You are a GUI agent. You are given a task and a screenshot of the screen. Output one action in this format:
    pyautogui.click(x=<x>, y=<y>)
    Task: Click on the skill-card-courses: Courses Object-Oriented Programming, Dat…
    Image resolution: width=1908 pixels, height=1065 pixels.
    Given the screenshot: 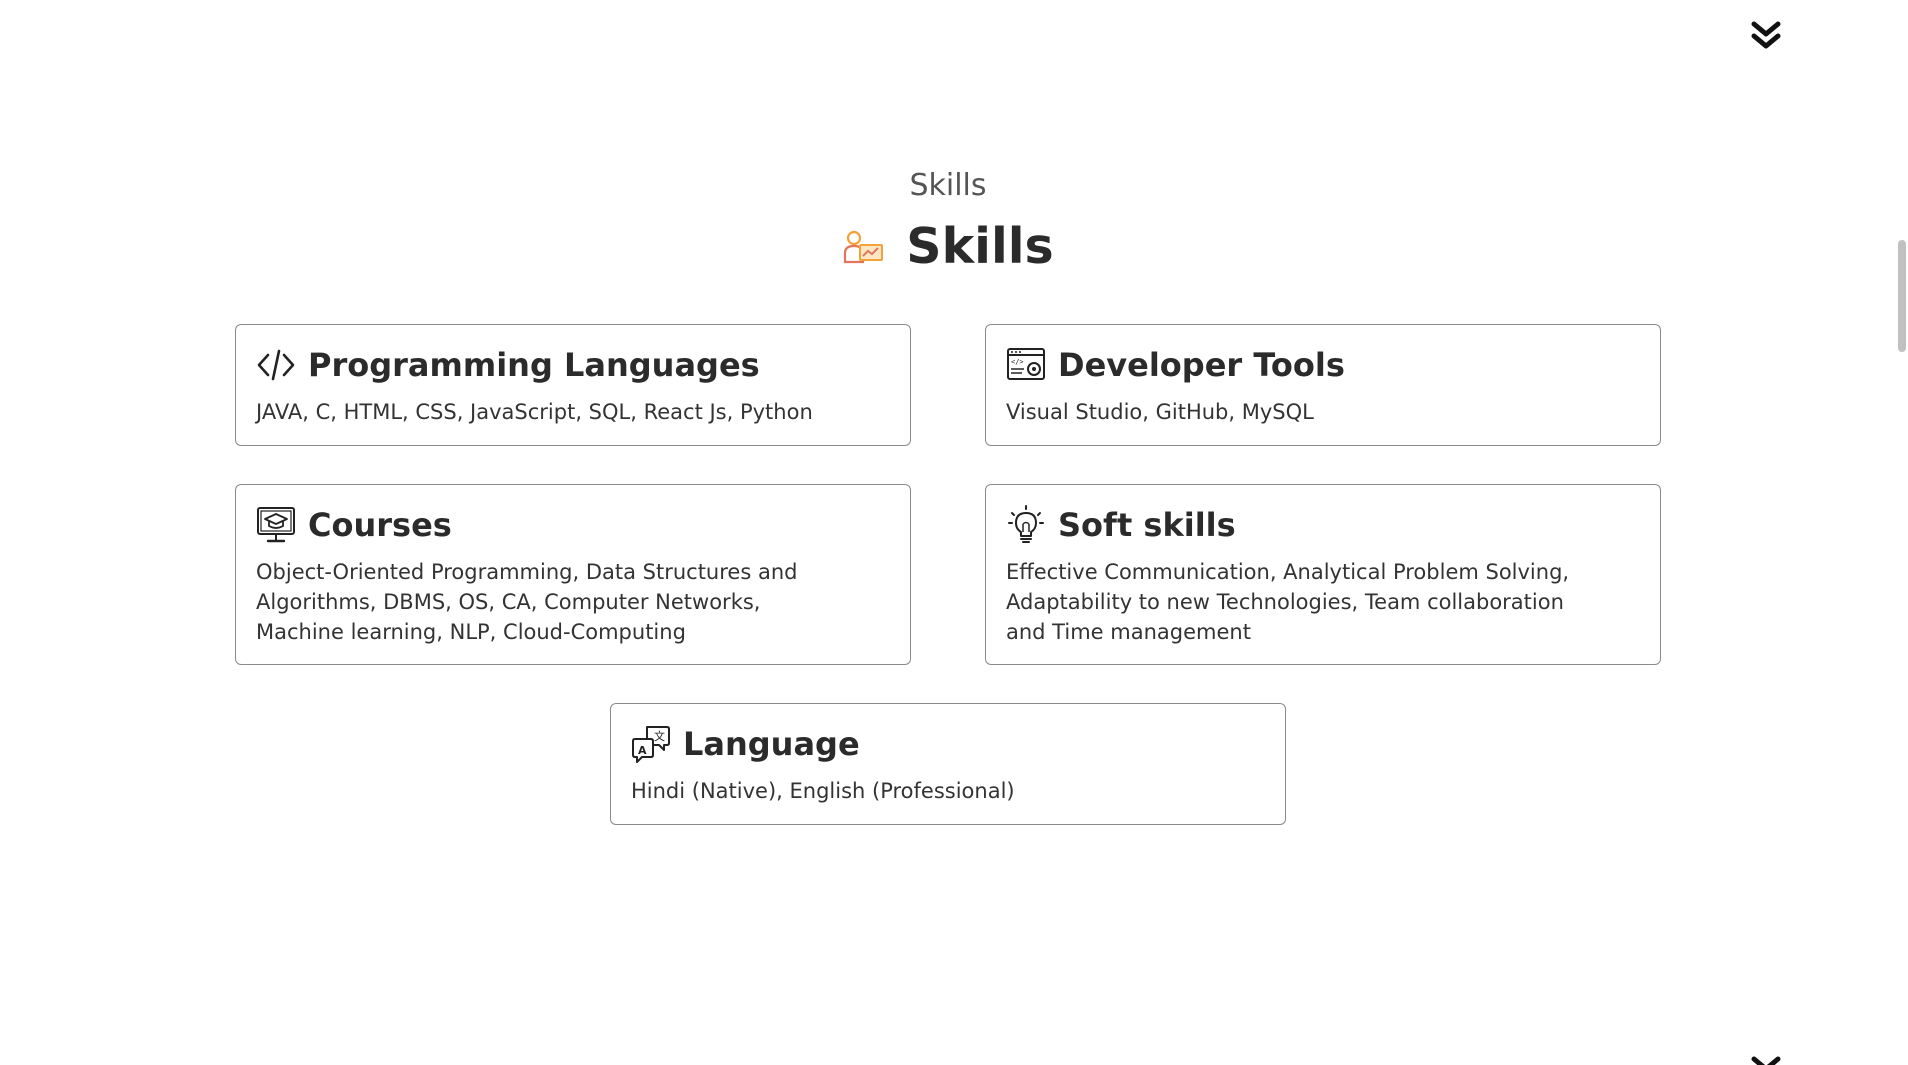 What is the action you would take?
    pyautogui.click(x=573, y=574)
    